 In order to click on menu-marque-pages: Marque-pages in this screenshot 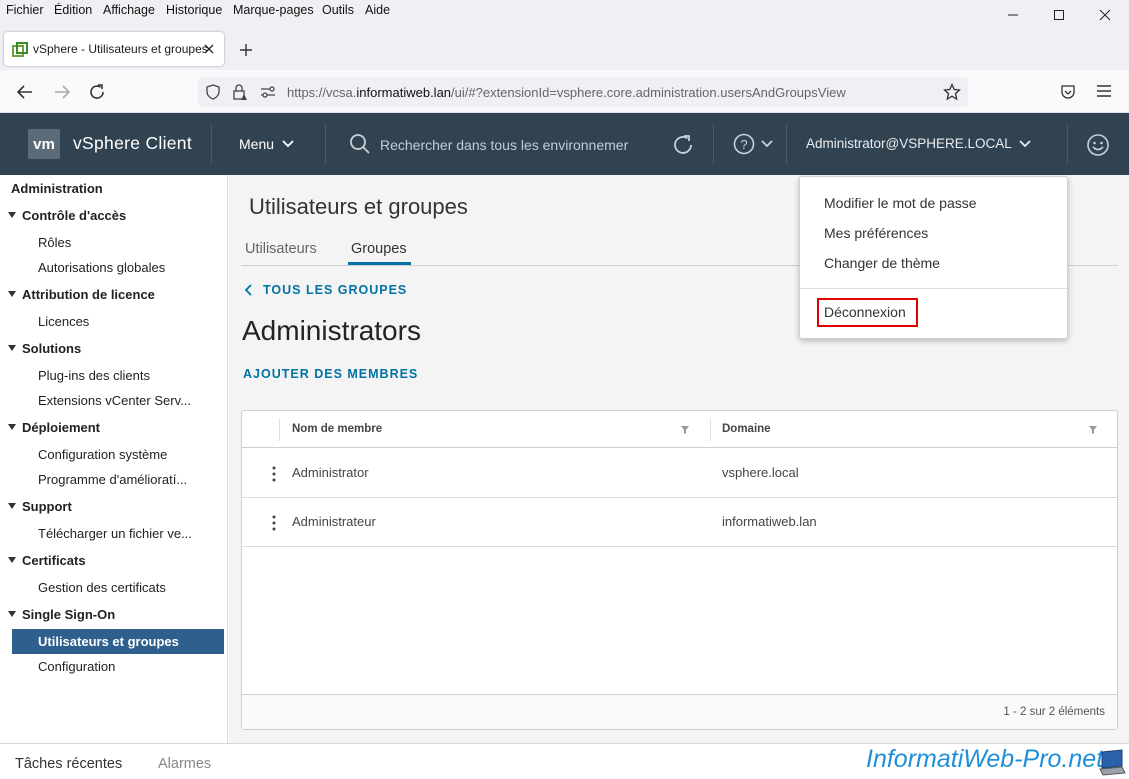, I will do `click(273, 10)`.